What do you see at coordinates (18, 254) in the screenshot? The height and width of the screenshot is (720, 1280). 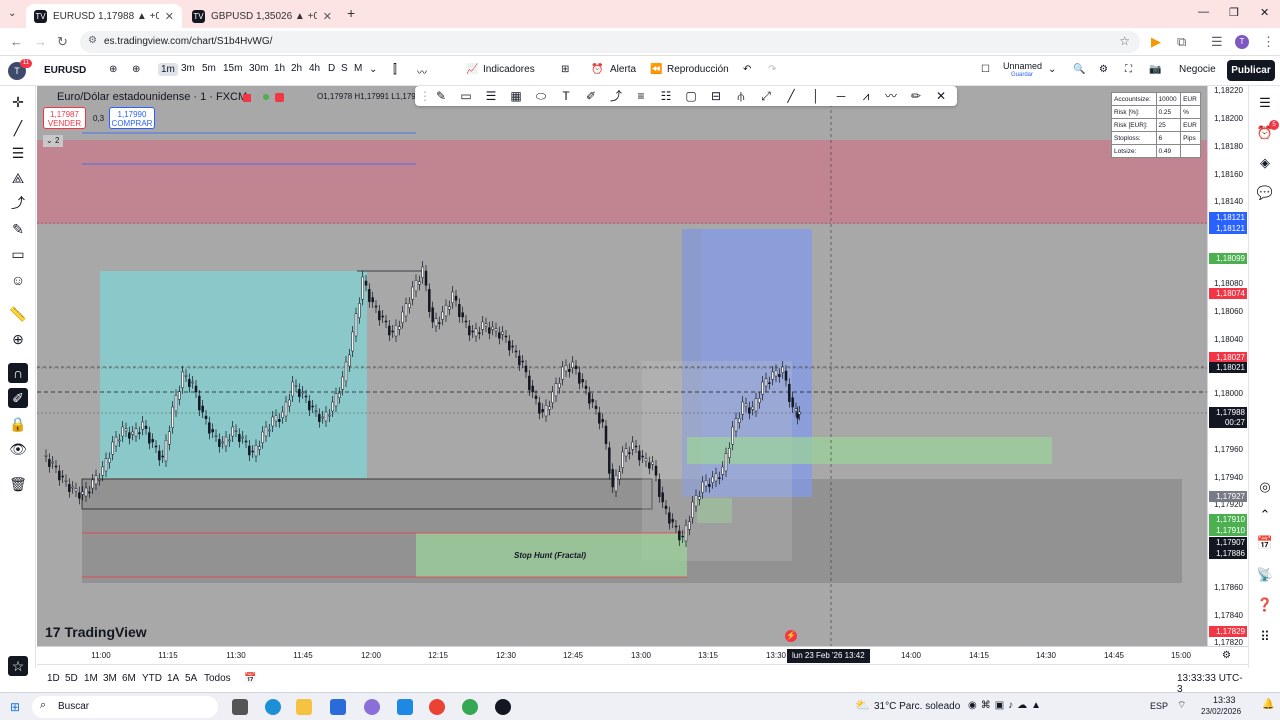 I see `text-note-icon: ▭` at bounding box center [18, 254].